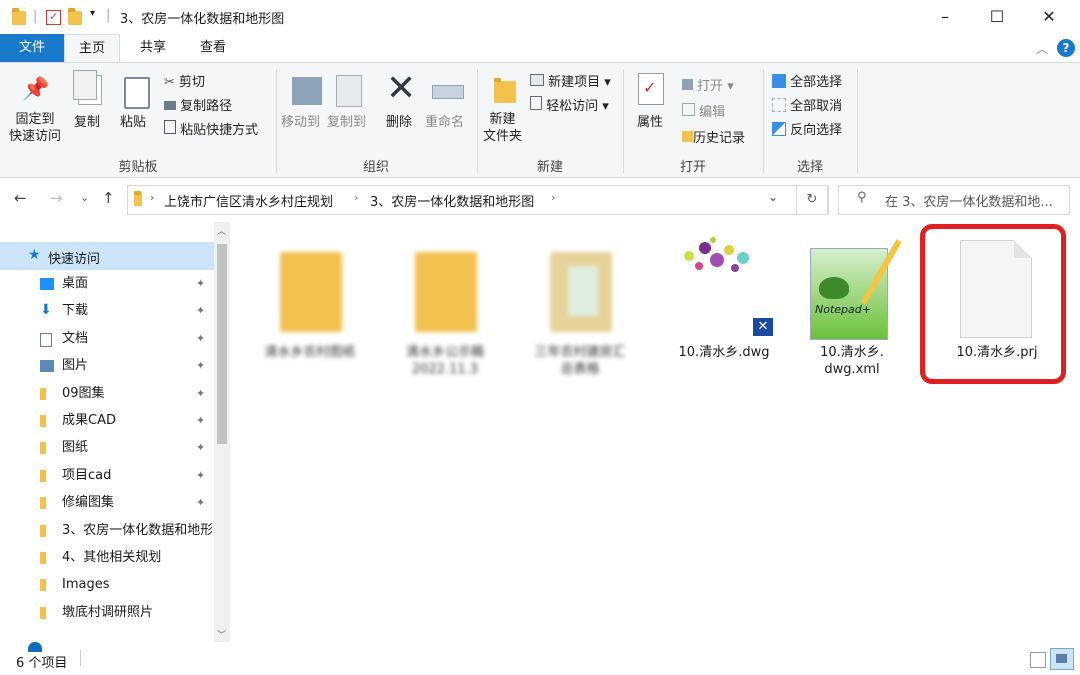 This screenshot has height=675, width=1080. I want to click on collapse-ribbon-icon: ︿, so click(1042, 48).